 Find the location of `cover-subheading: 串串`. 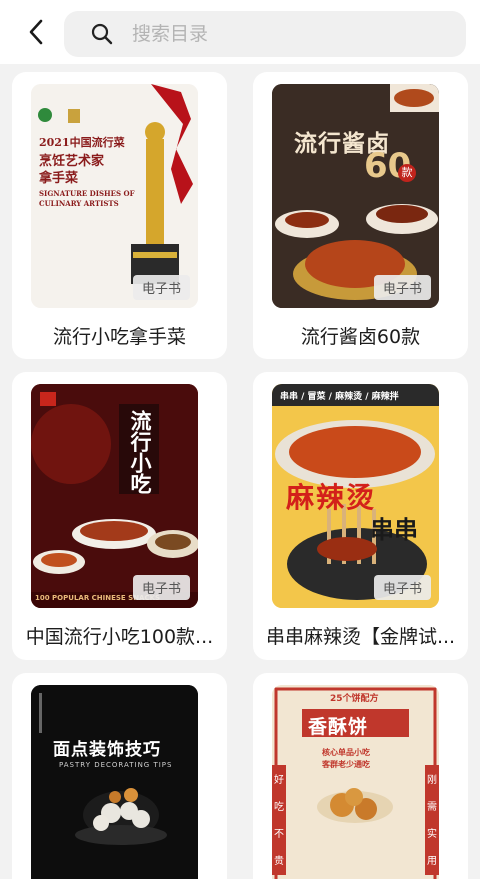

cover-subheading: 串串 is located at coordinates (394, 530).